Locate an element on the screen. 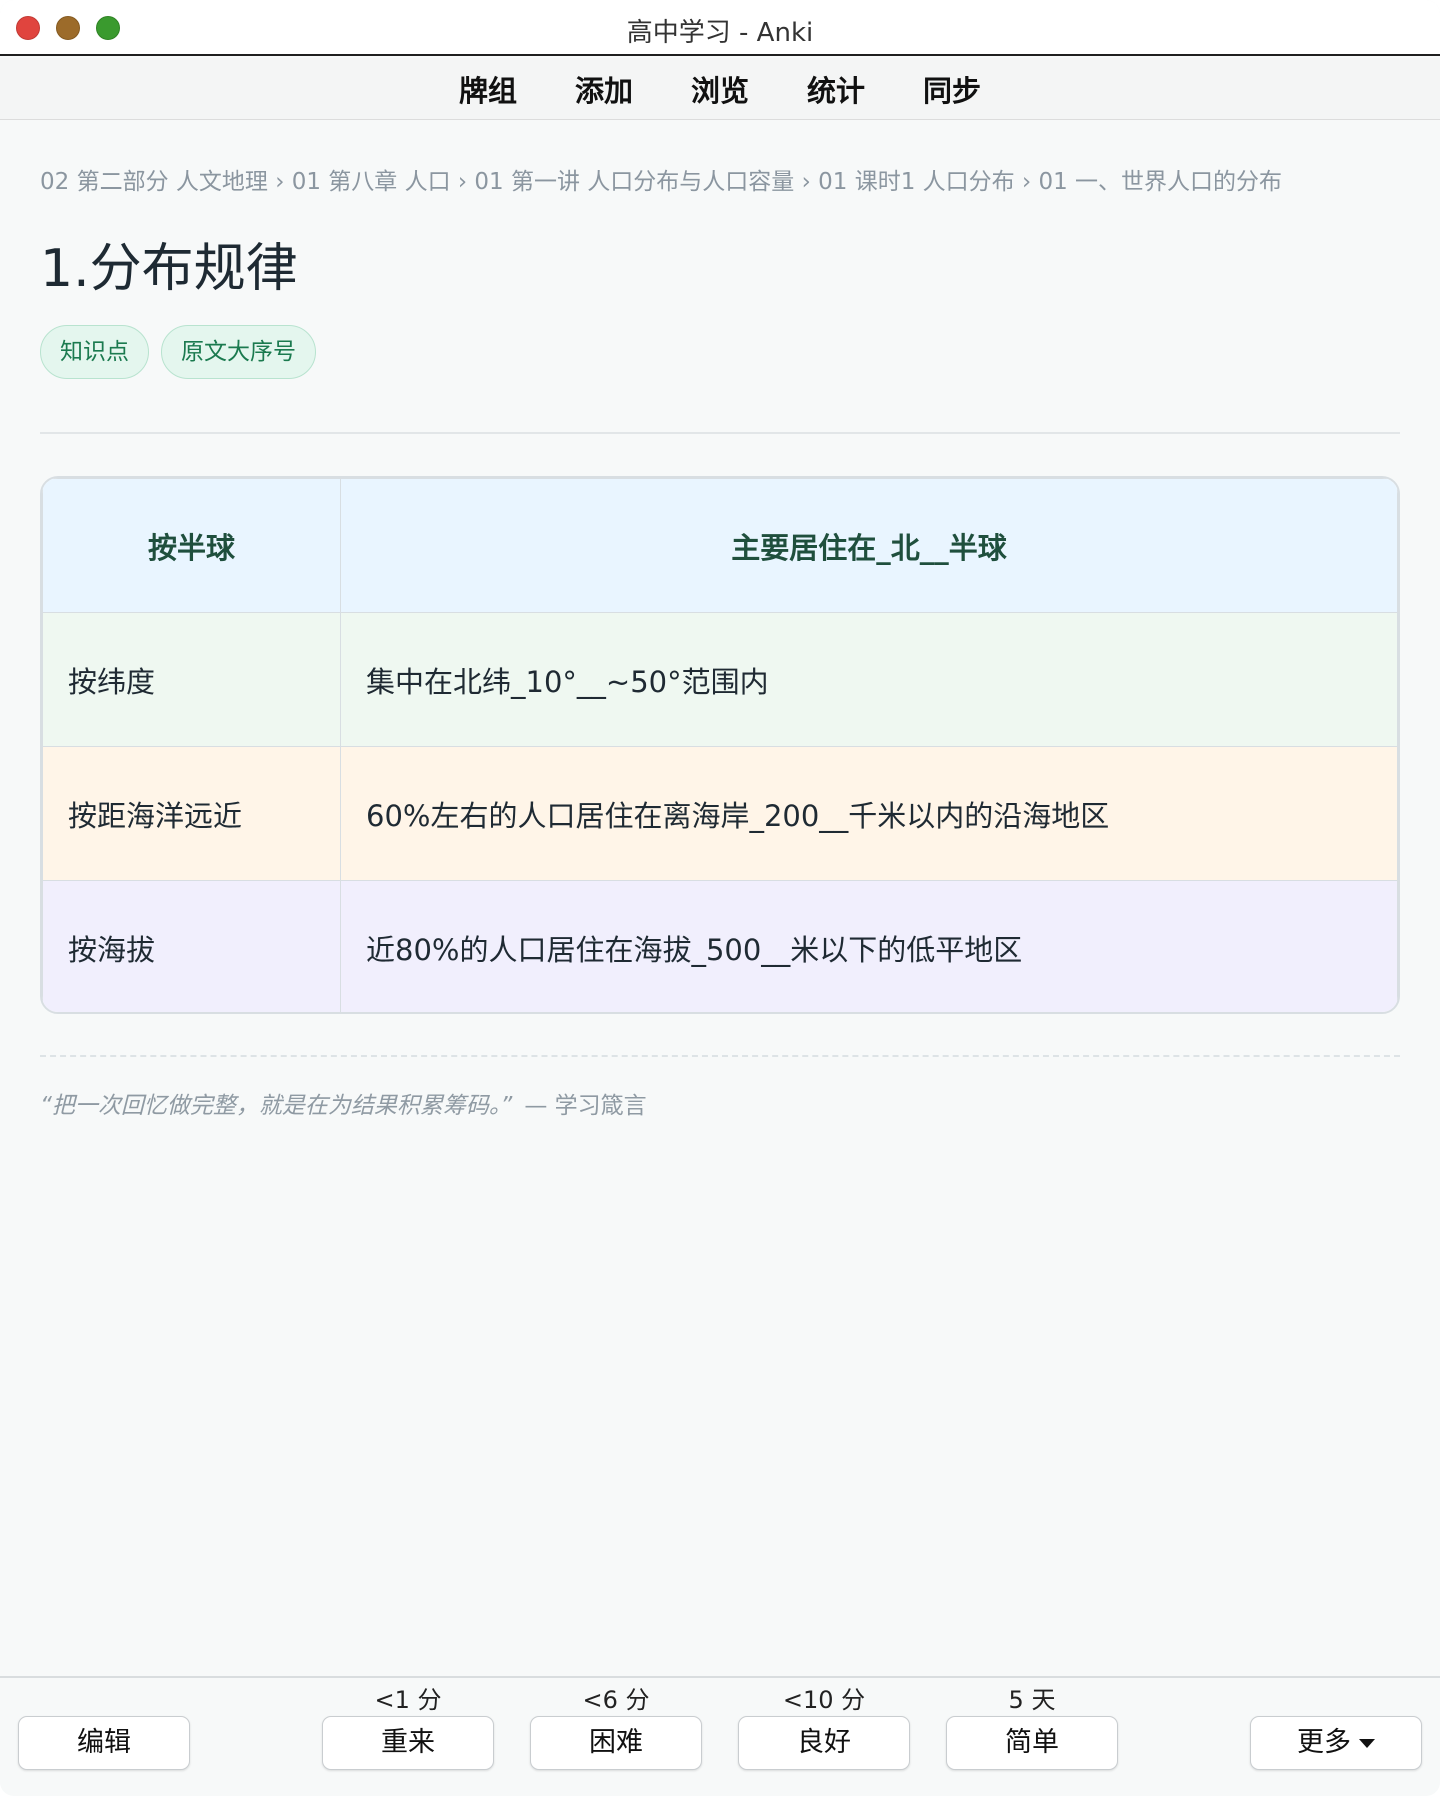 The width and height of the screenshot is (1440, 1796). again-button: 重来 is located at coordinates (408, 1743).